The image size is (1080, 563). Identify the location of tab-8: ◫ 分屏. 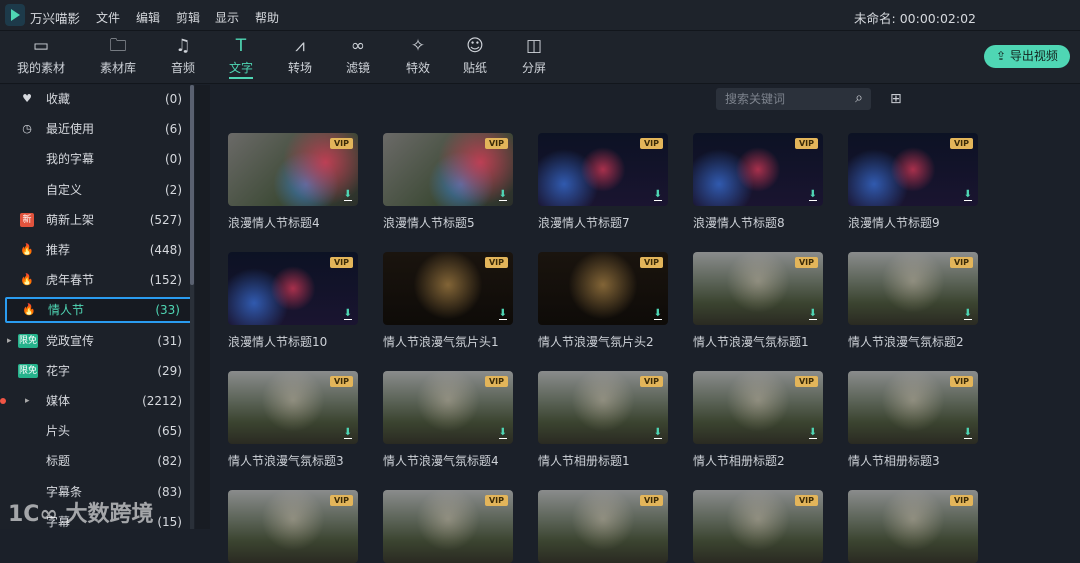
(534, 54).